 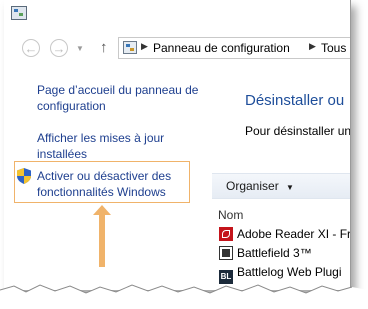 What do you see at coordinates (184, 296) in the screenshot?
I see `torn-edge-bottom` at bounding box center [184, 296].